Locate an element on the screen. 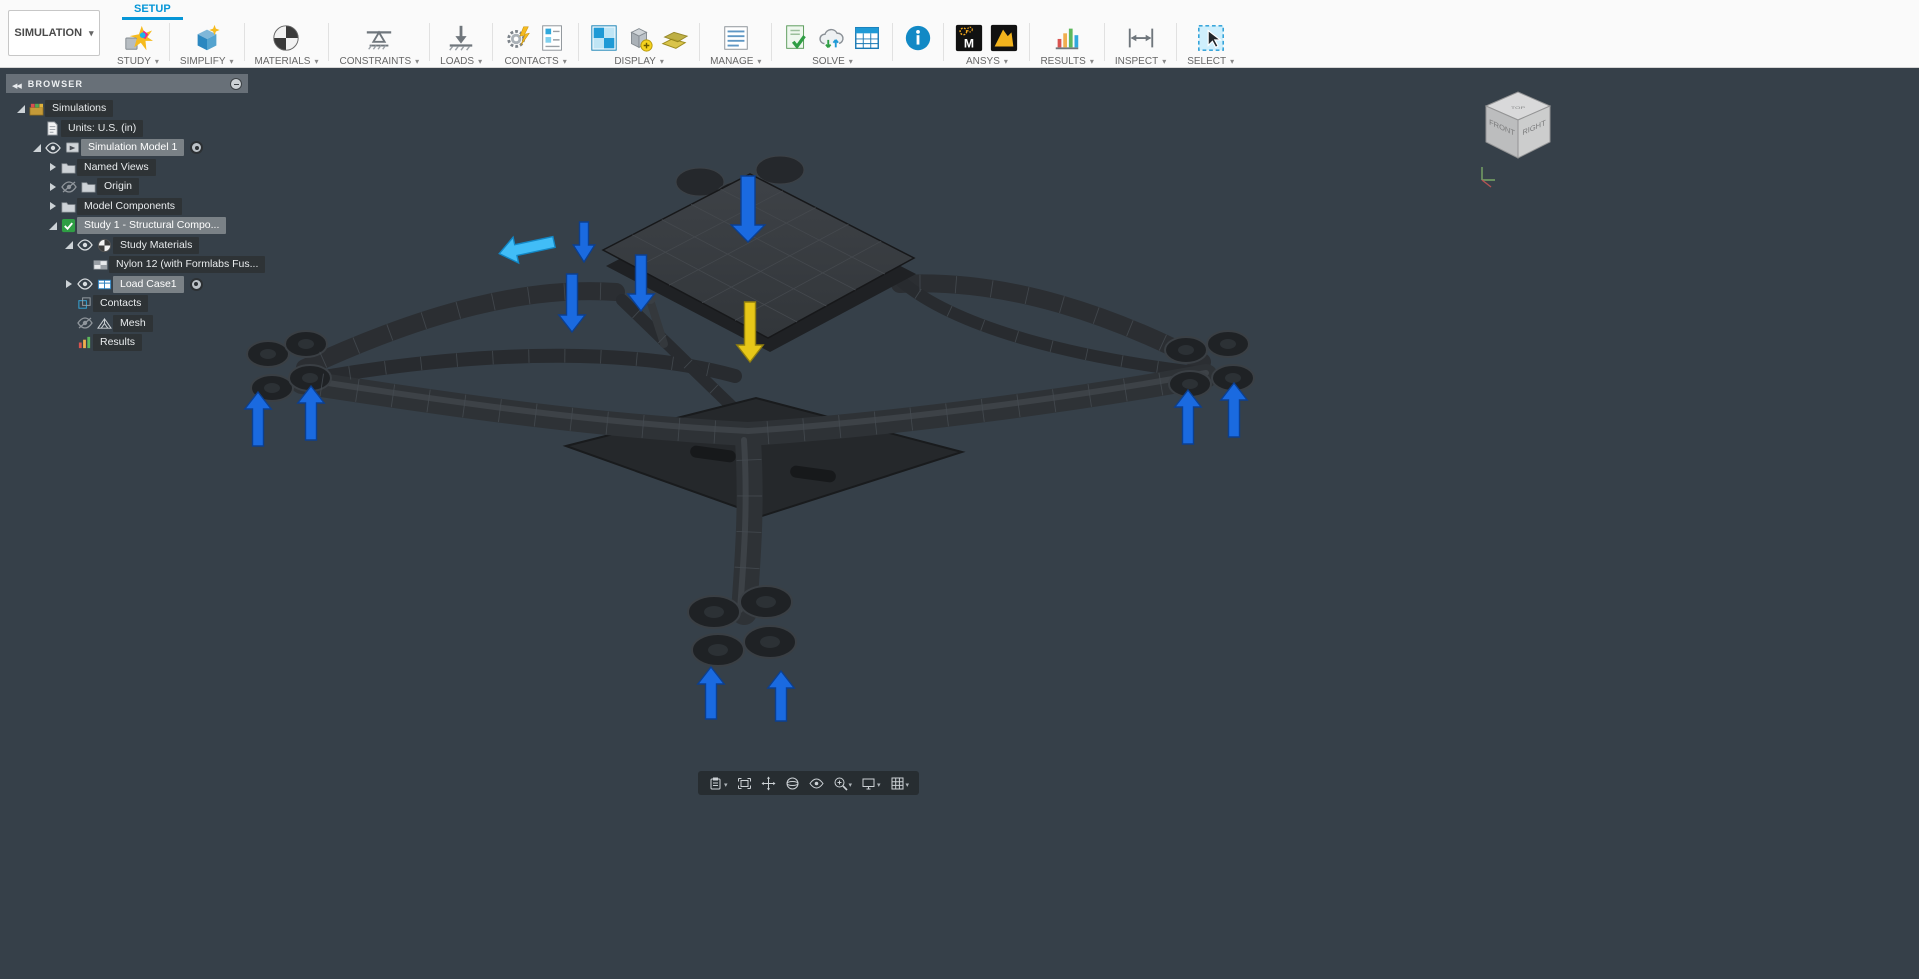  toolbar-group-select: SELECT is located at coordinates (1210, 43).